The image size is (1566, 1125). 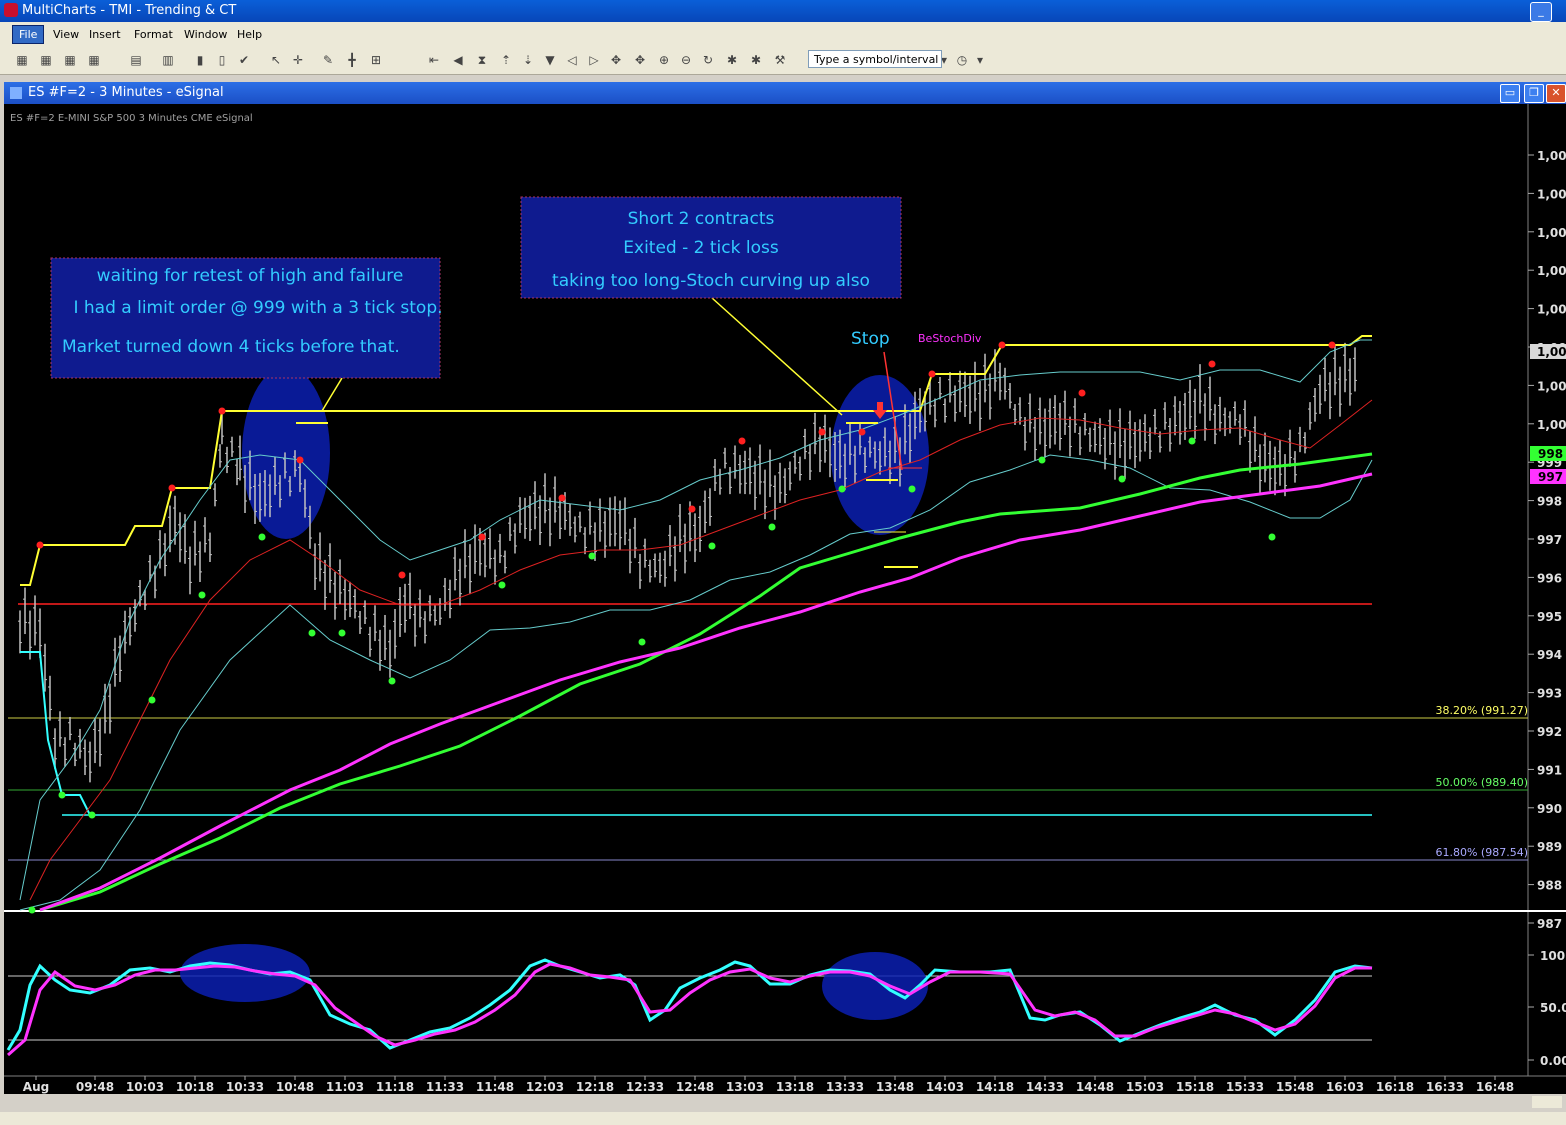 What do you see at coordinates (595, 1087) in the screenshot?
I see `time-tick-label: 12:18` at bounding box center [595, 1087].